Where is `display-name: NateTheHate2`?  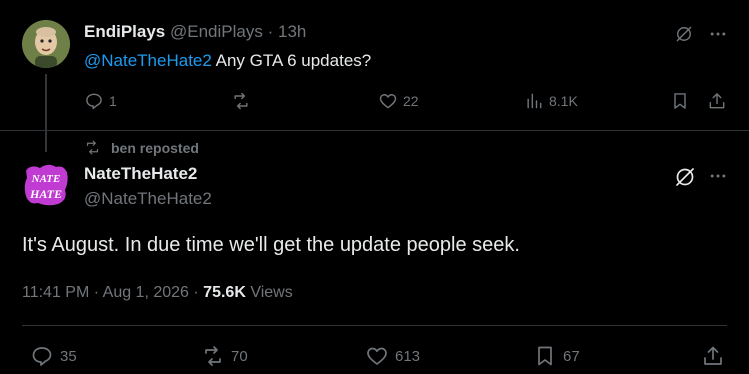
display-name: NateTheHate2 is located at coordinates (140, 174).